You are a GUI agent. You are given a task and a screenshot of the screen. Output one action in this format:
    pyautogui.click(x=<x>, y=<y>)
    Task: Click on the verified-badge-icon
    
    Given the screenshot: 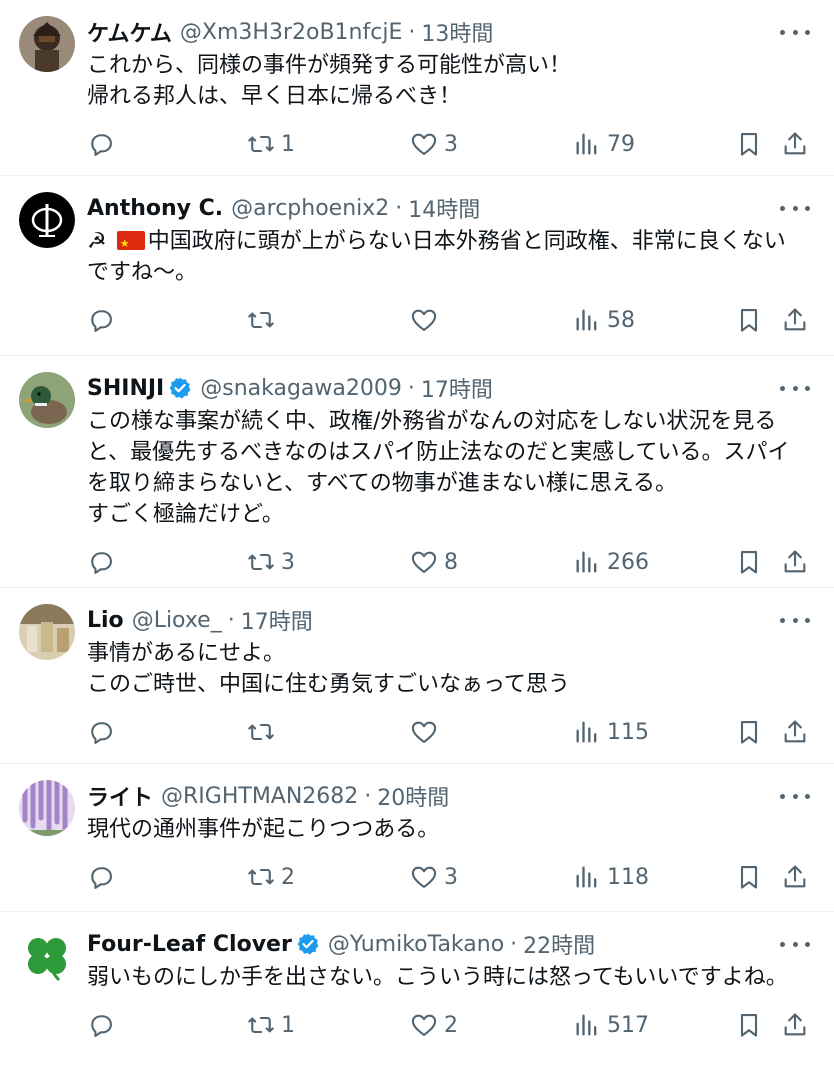 What is the action you would take?
    pyautogui.click(x=180, y=388)
    